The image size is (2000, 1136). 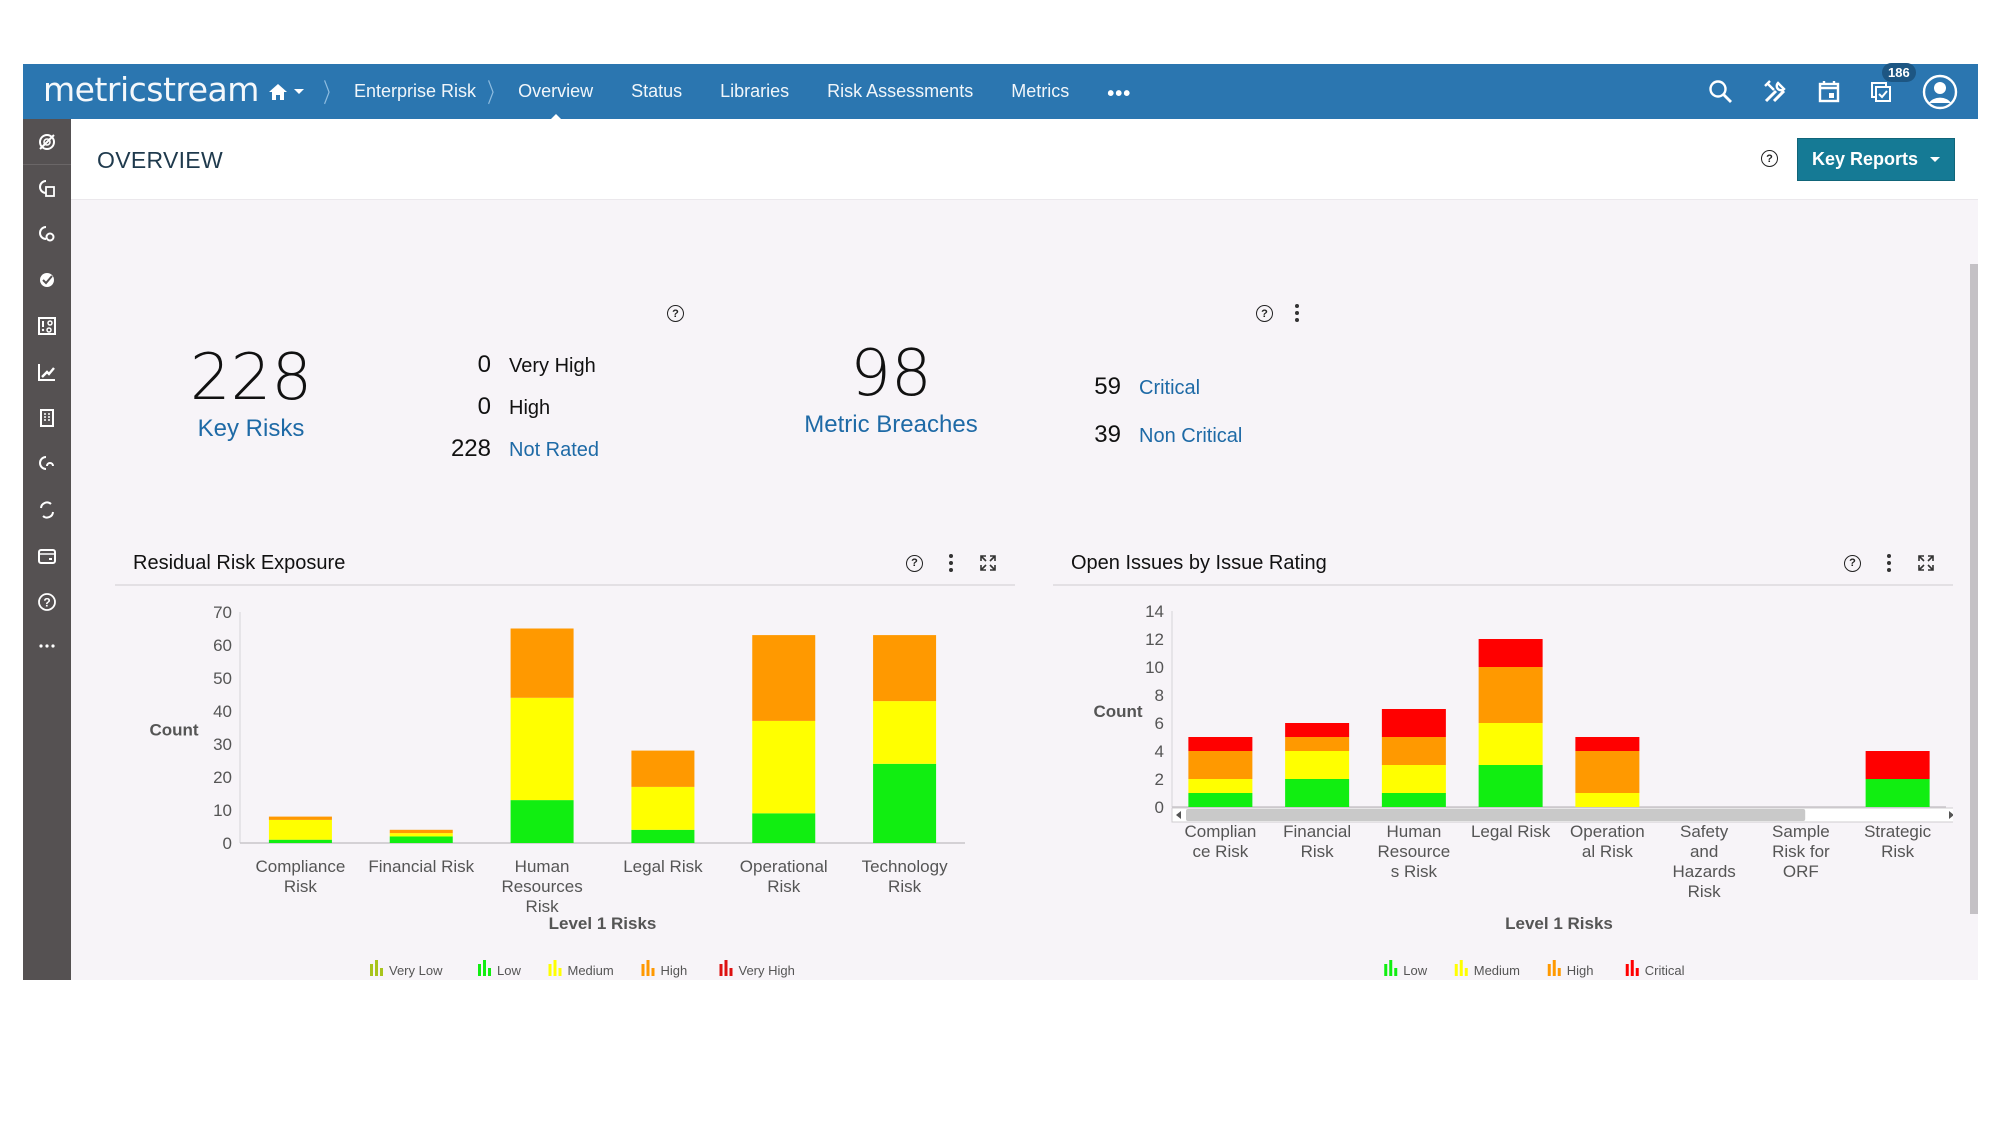 I want to click on key-reports-label: Key Reports, so click(x=1865, y=159).